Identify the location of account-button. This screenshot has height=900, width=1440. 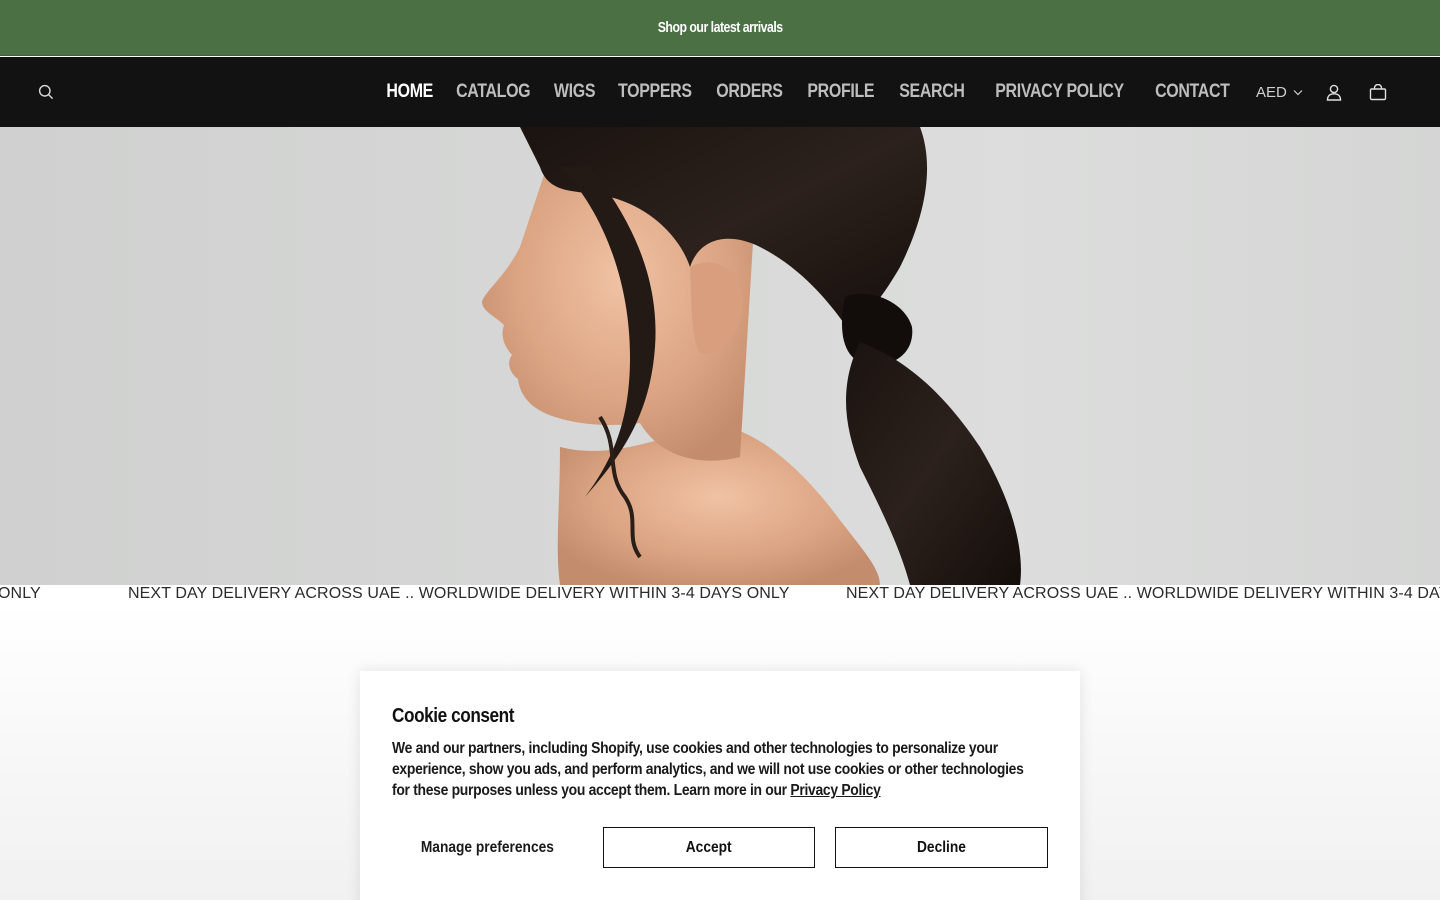
(1334, 92).